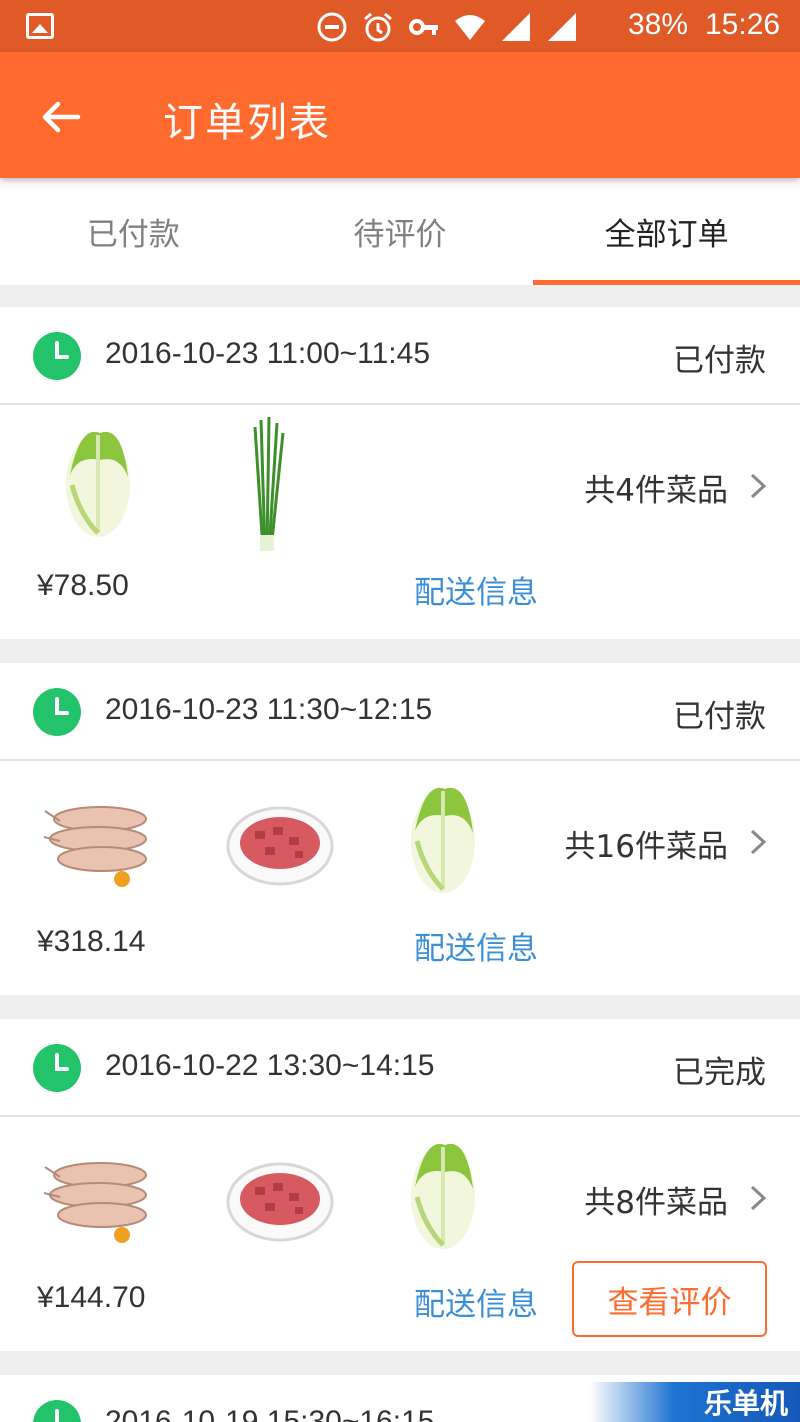  What do you see at coordinates (400, 115) in the screenshot?
I see `app-bar: 订单列表` at bounding box center [400, 115].